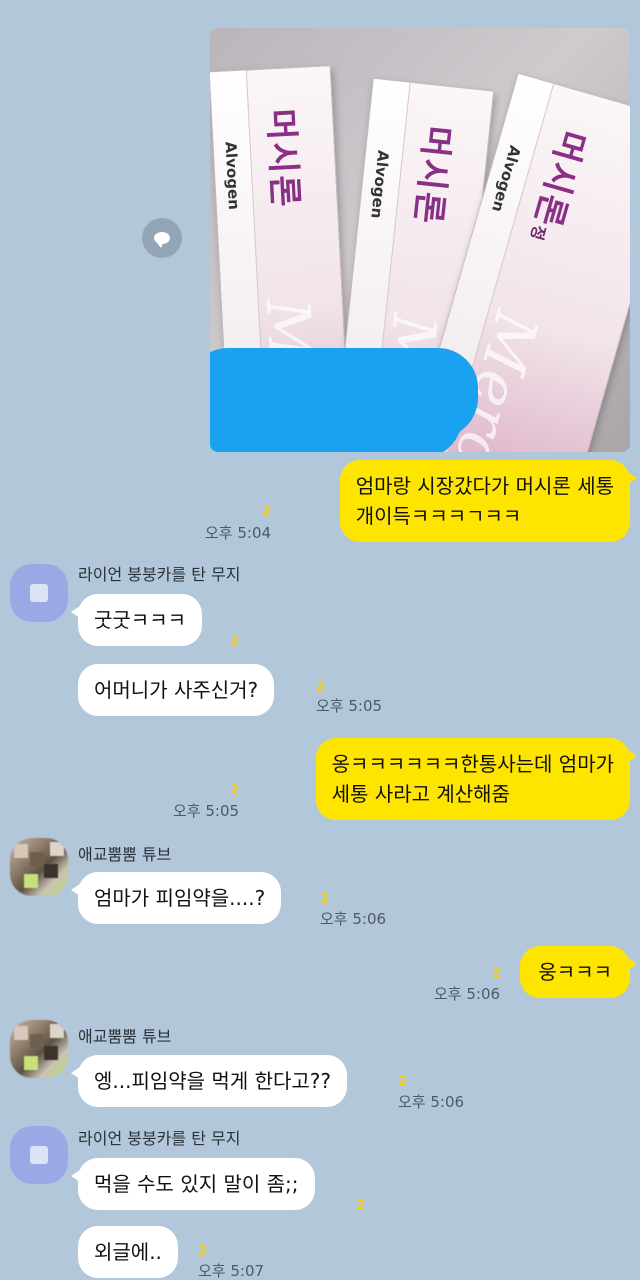  Describe the element at coordinates (209, 1081) in the screenshot. I see `their-message: 엥...피임약을 먹게 한다고??` at that location.